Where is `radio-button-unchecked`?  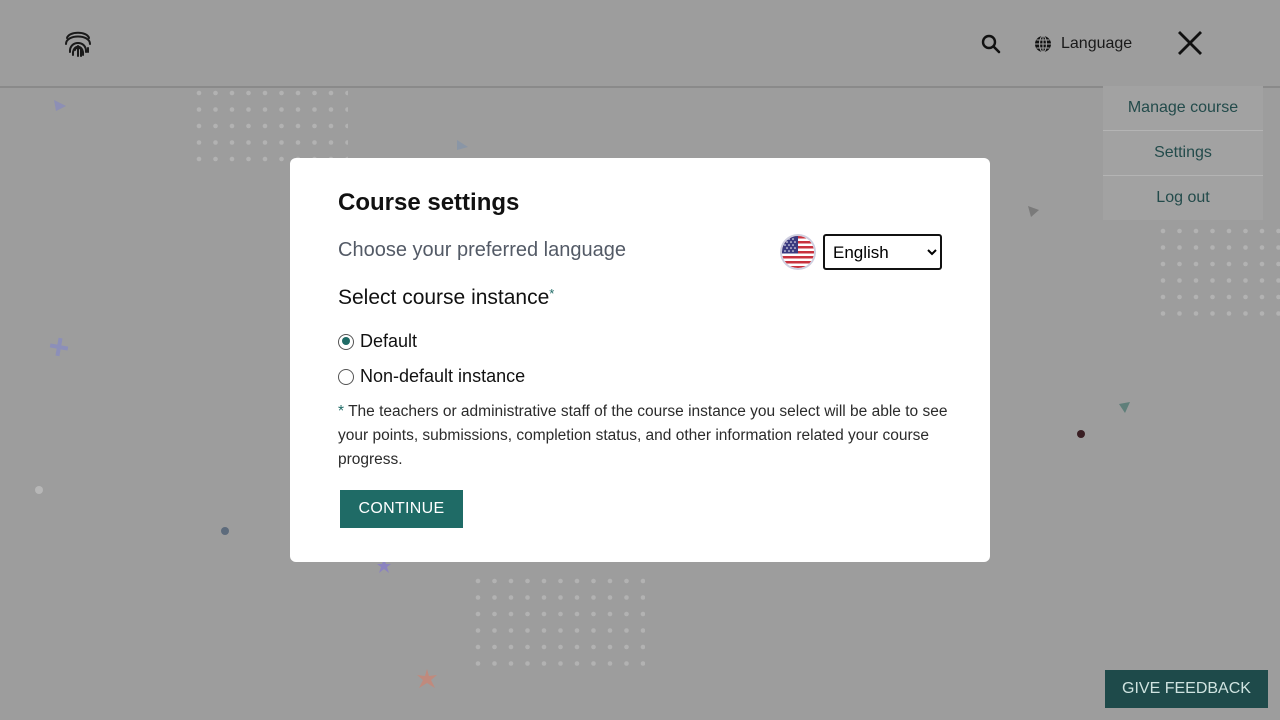 radio-button-unchecked is located at coordinates (346, 376).